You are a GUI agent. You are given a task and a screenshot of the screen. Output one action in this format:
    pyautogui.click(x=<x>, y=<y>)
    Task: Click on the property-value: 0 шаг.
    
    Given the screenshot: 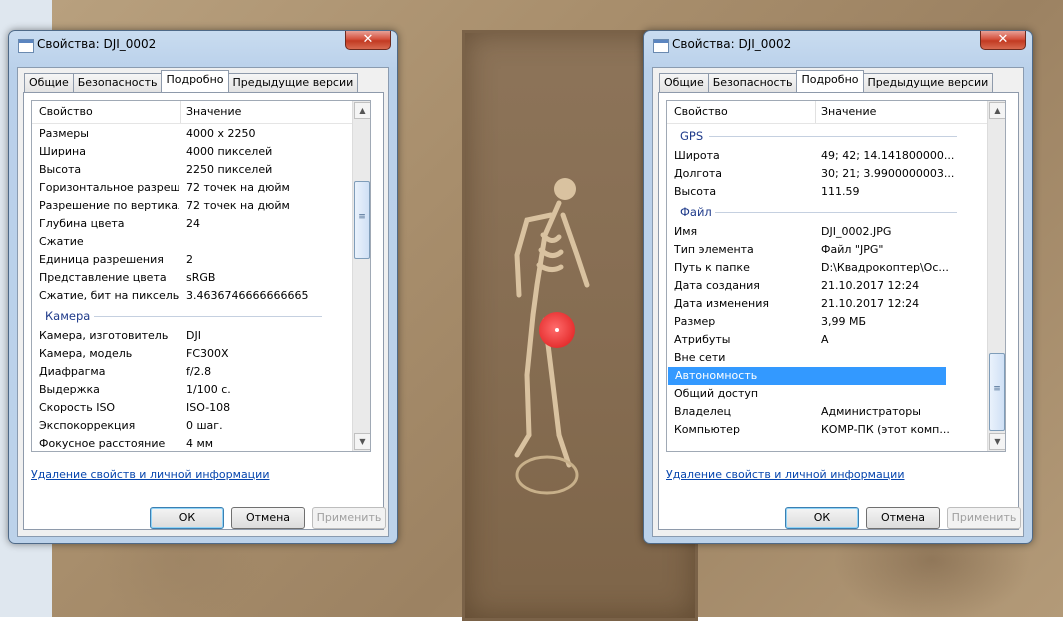 What is the action you would take?
    pyautogui.click(x=204, y=425)
    